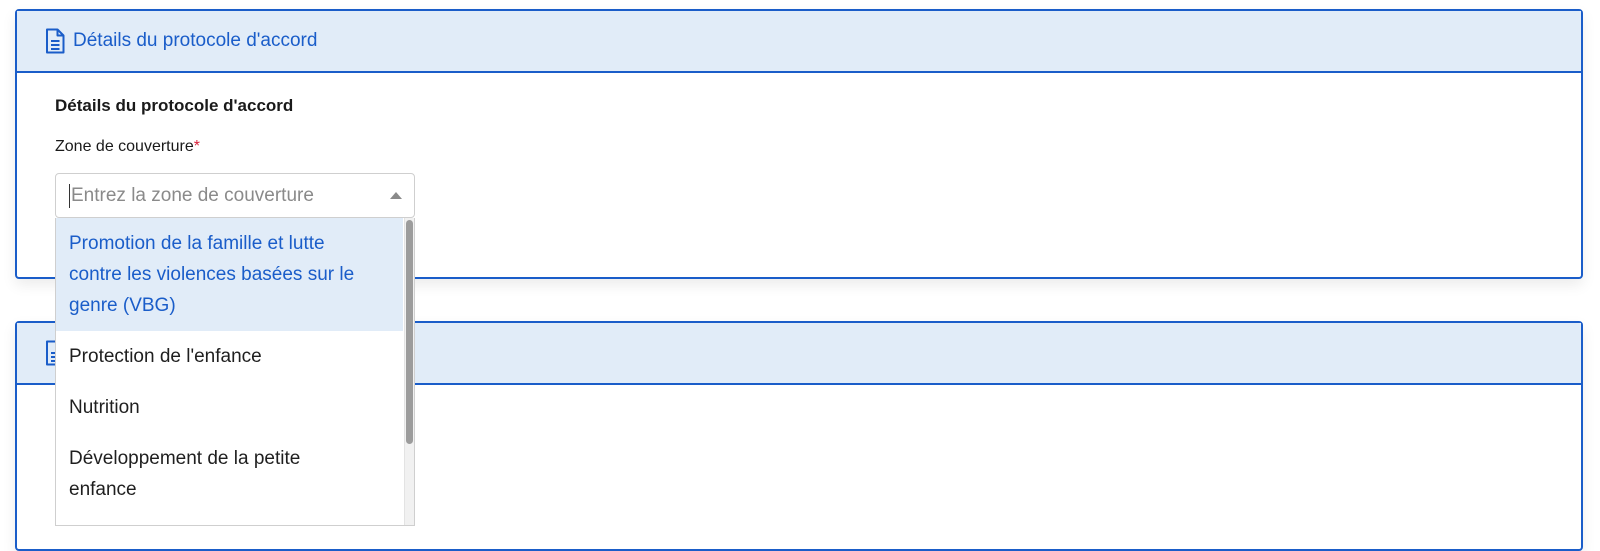 The image size is (1600, 551). Describe the element at coordinates (69, 195) in the screenshot. I see `text-caret` at that location.